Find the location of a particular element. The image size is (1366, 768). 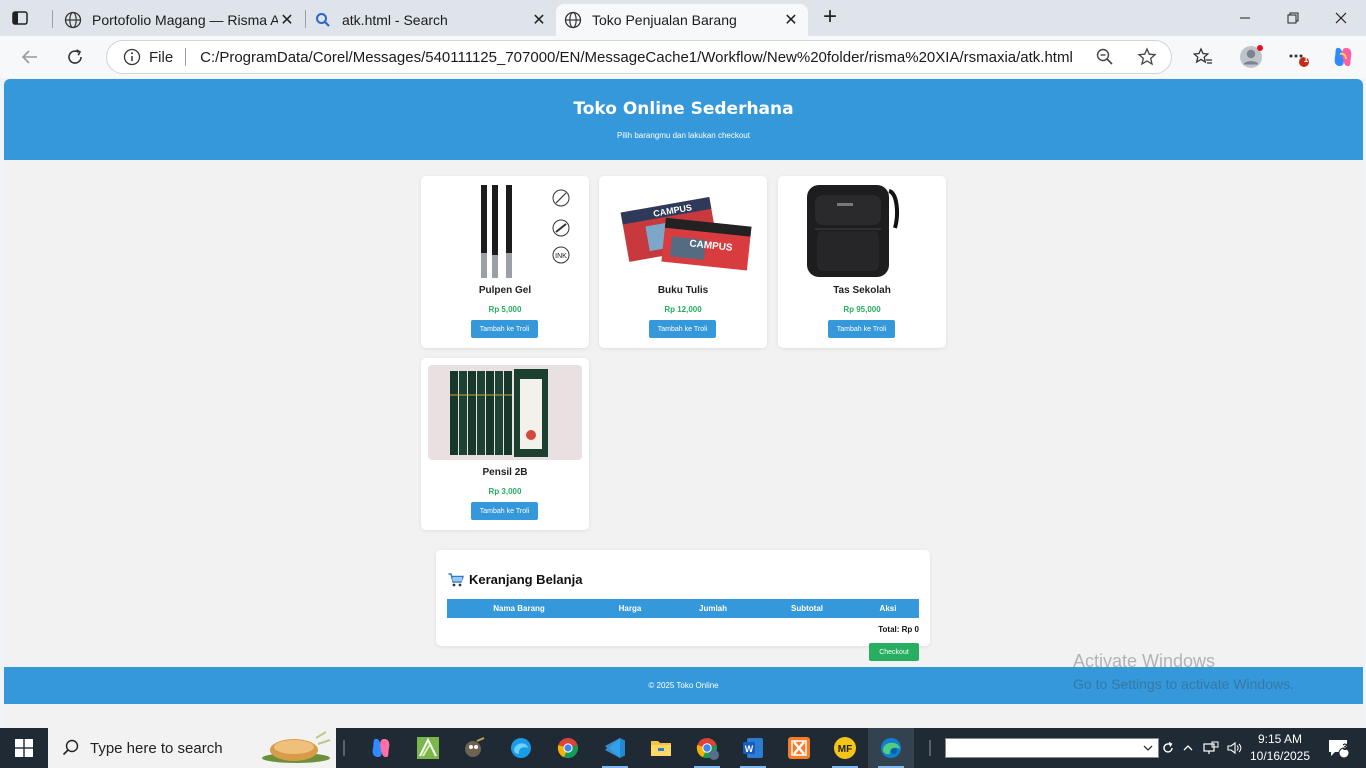

tab-toko-penjualan: Toko Penjualan Barang ✕ is located at coordinates (682, 20).